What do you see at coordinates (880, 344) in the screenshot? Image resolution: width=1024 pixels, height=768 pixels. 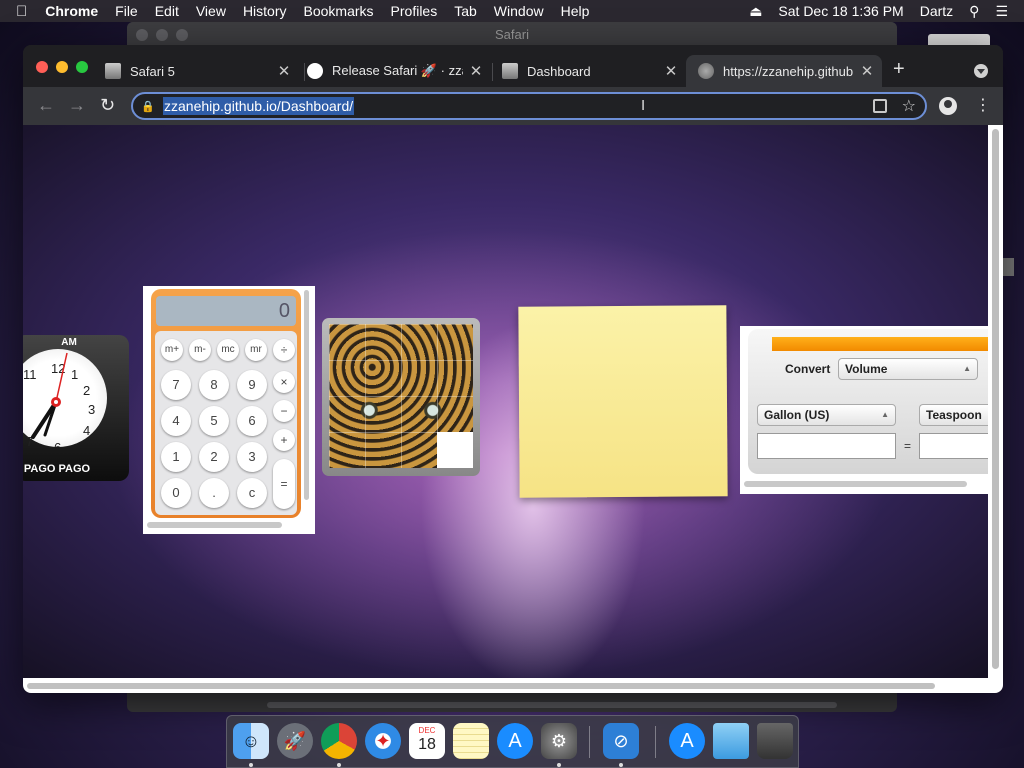 I see `converter-header-band` at bounding box center [880, 344].